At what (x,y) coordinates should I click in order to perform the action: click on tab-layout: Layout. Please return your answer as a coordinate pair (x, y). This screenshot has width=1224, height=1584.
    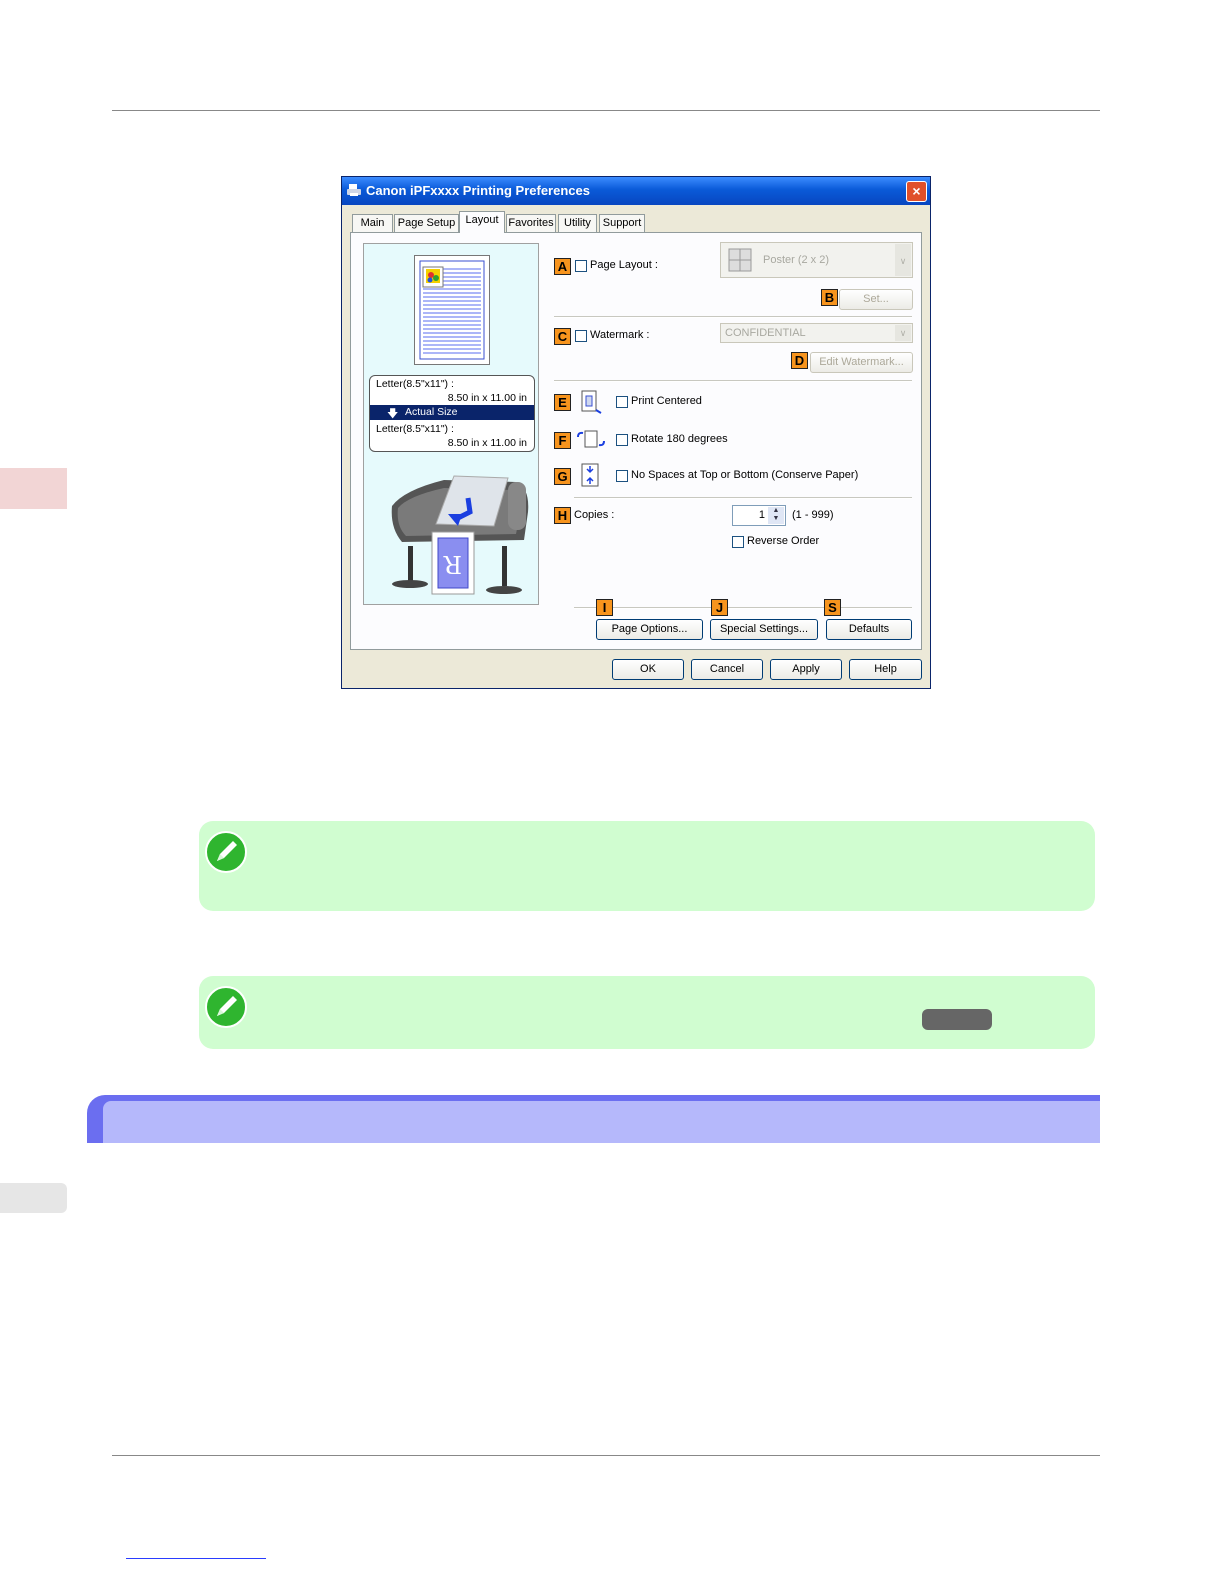
    Looking at the image, I should click on (482, 222).